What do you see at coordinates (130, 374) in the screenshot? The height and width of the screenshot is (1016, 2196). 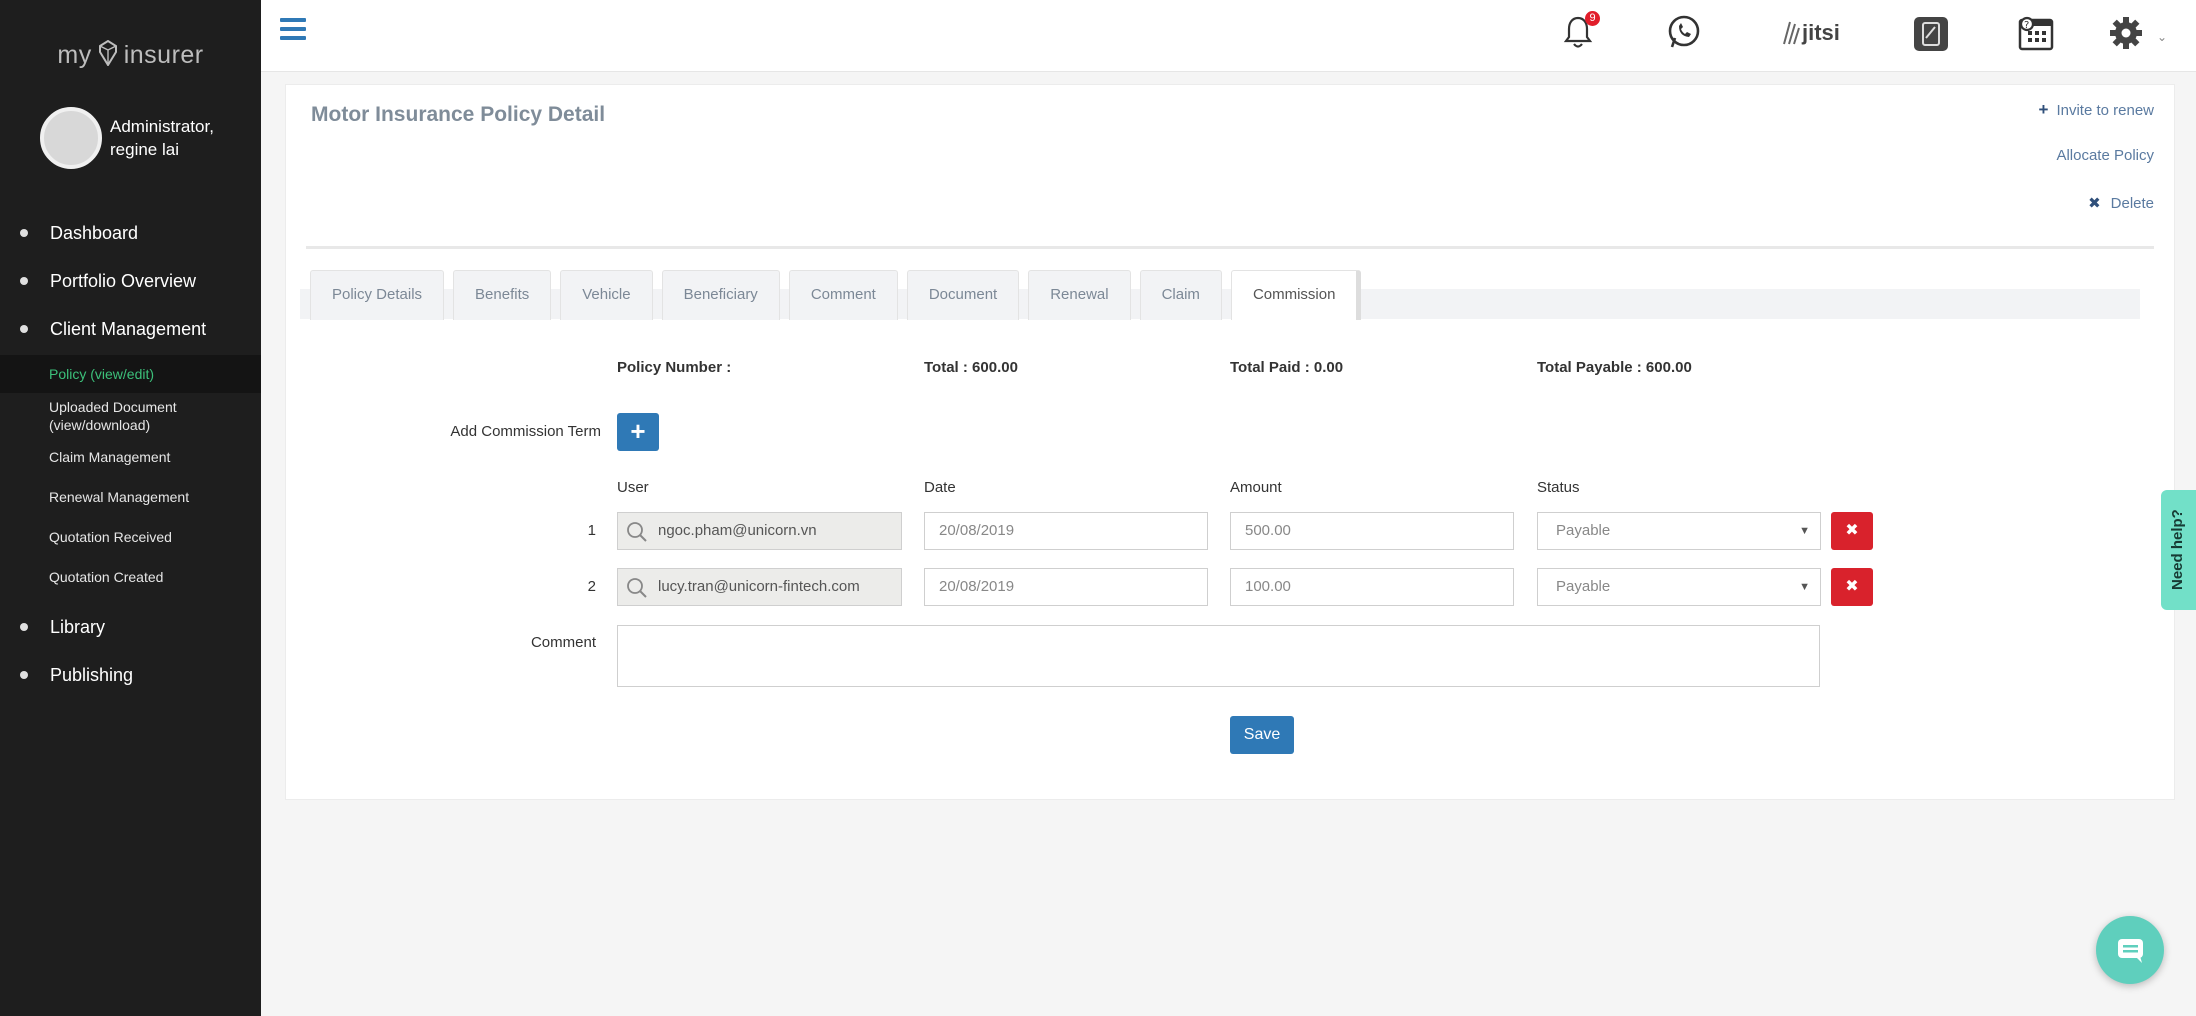 I see `sidebar-subitem-policy: Policy (view/edit)` at bounding box center [130, 374].